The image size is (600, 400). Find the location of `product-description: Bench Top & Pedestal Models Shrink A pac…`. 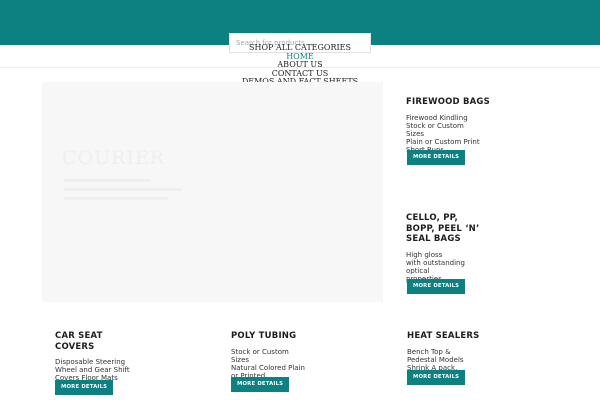

product-description: Bench Top & Pedestal Models Shrink A pac… is located at coordinates (435, 359).